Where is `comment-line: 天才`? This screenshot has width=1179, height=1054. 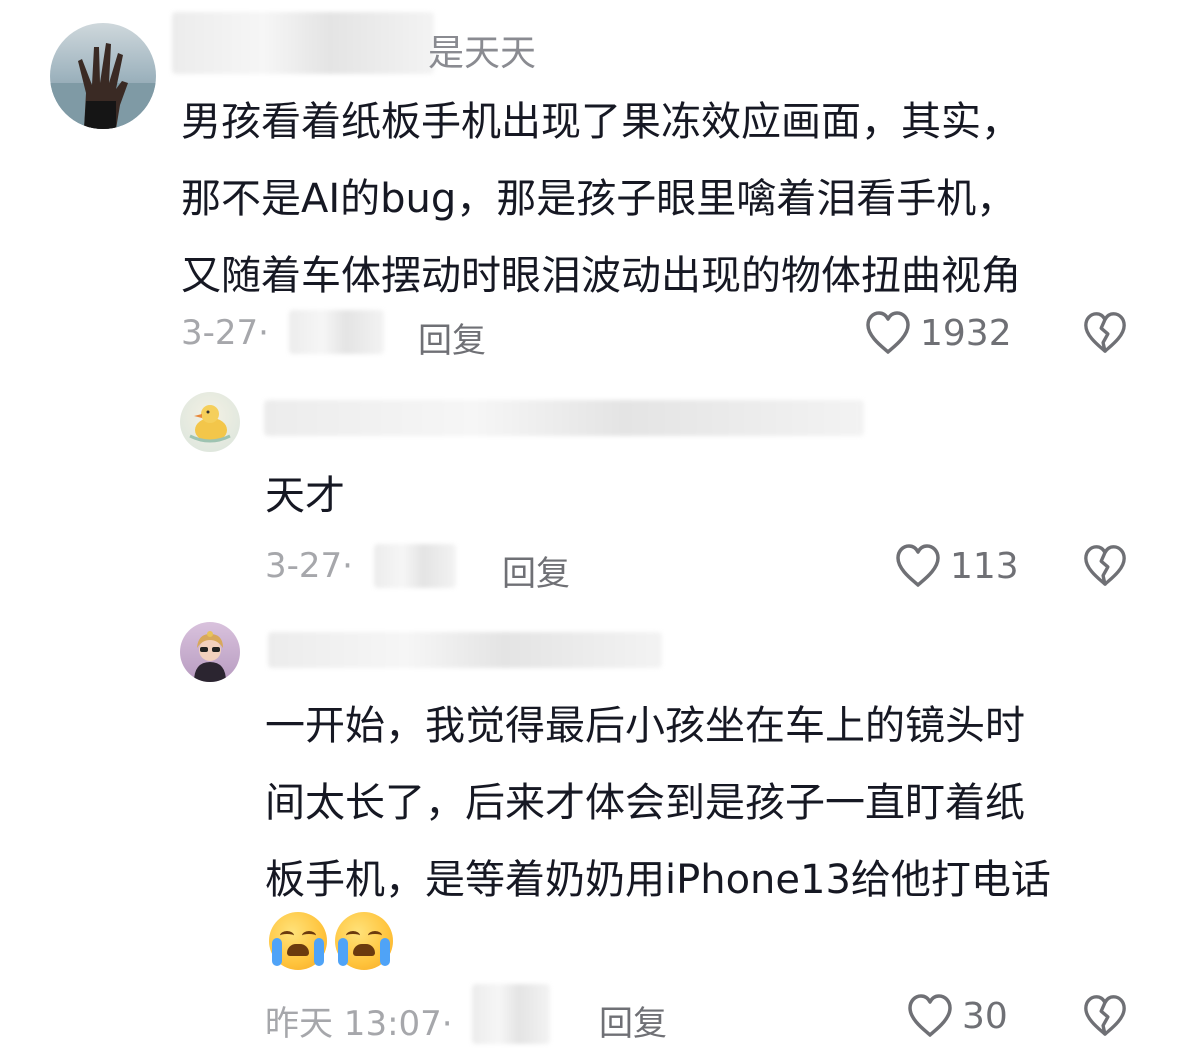 comment-line: 天才 is located at coordinates (305, 496).